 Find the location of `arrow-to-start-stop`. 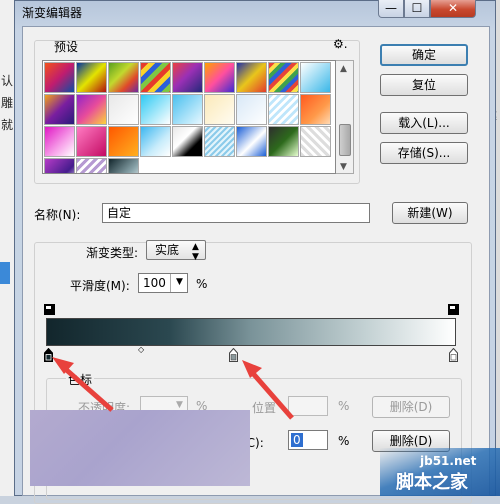

arrow-to-start-stop is located at coordinates (83, 384).